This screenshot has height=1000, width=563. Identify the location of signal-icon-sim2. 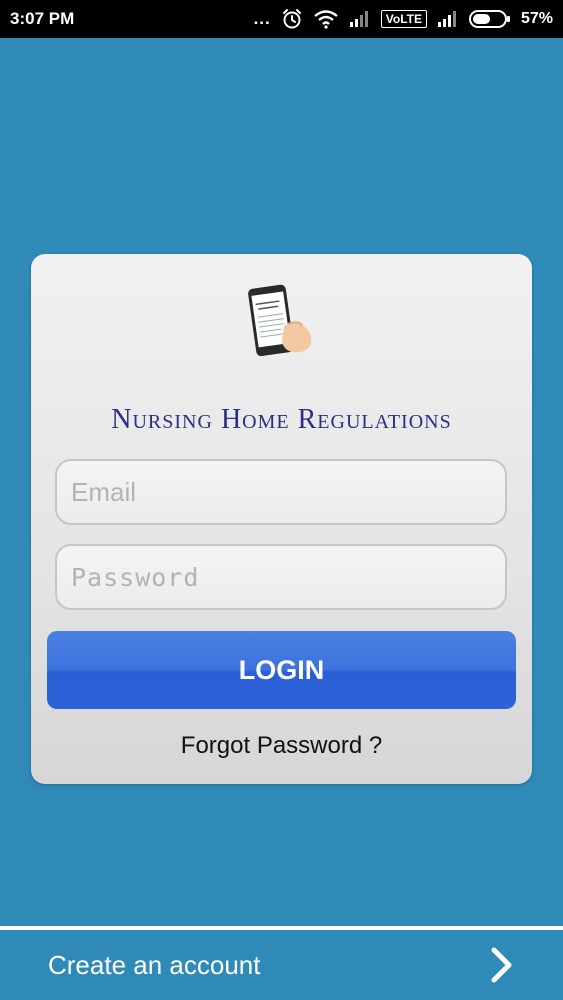
(446, 19).